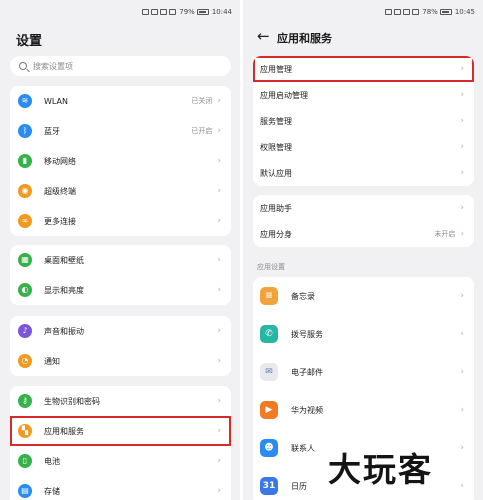 The height and width of the screenshot is (500, 483). What do you see at coordinates (464, 12) in the screenshot?
I see `status-time: 10:45` at bounding box center [464, 12].